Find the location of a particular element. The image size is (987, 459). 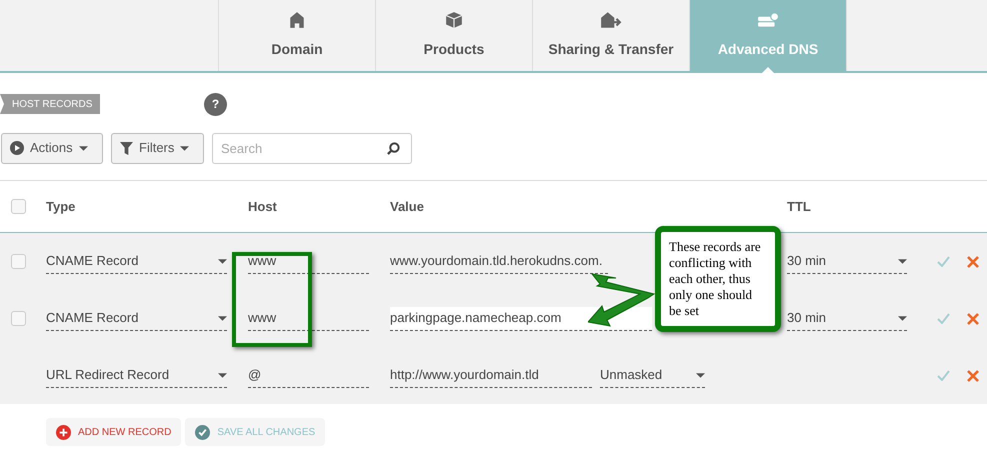

server-icon is located at coordinates (768, 20).